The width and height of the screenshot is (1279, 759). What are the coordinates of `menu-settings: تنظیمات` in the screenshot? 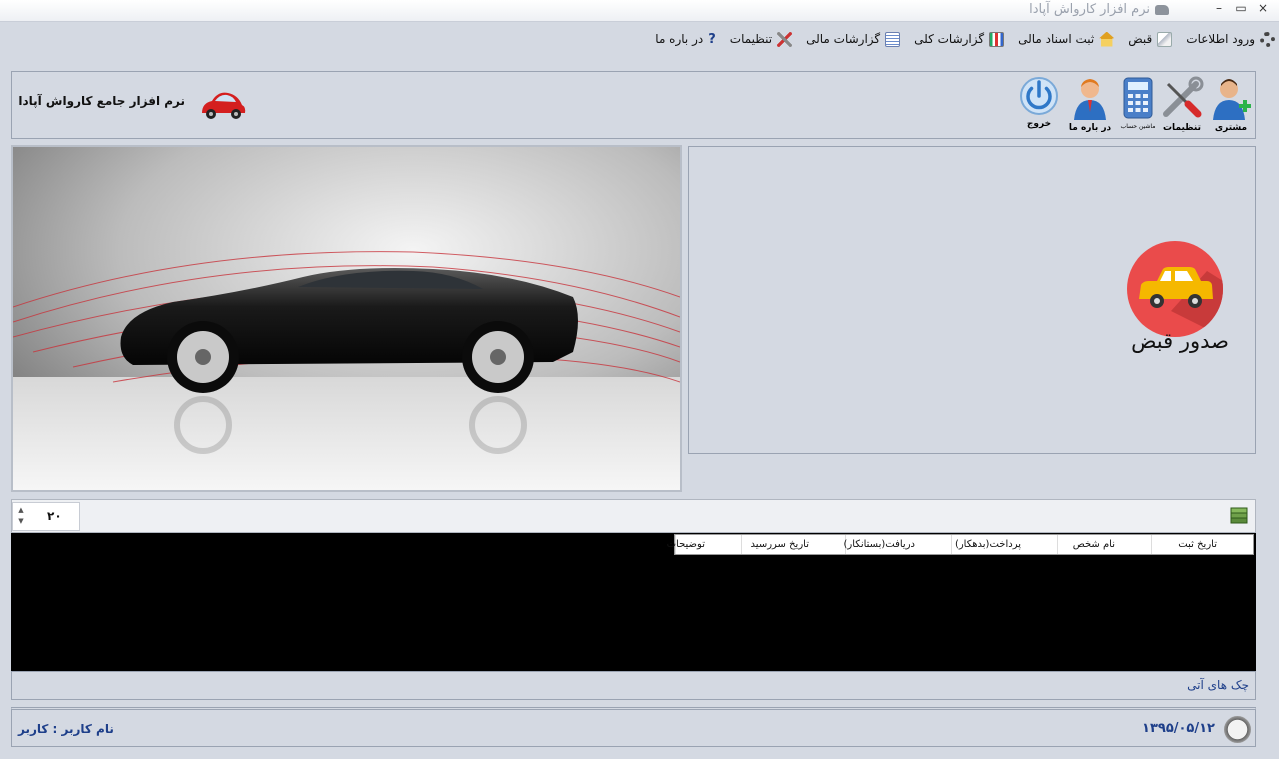 It's located at (761, 39).